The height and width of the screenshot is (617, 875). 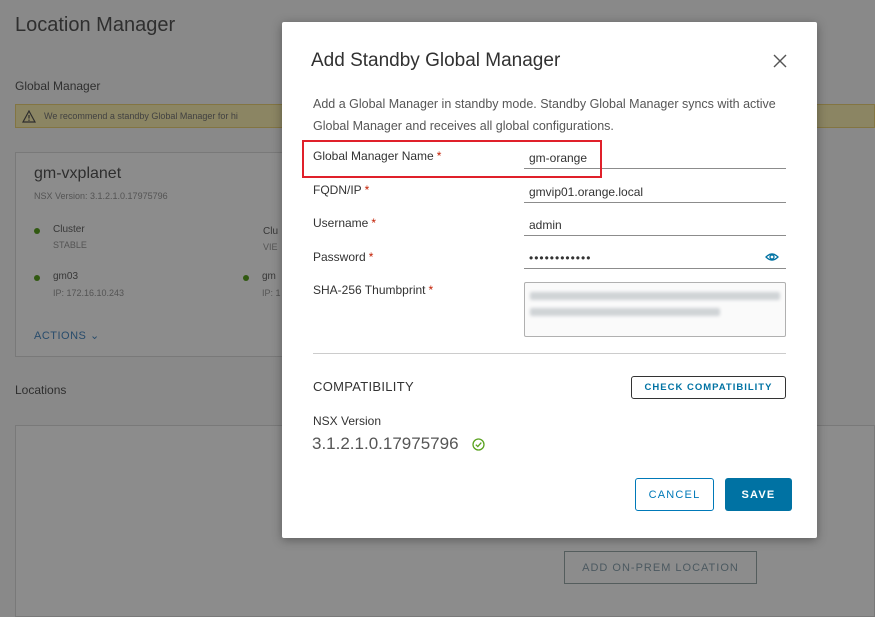 What do you see at coordinates (347, 421) in the screenshot?
I see `nsx-version-label: NSX Version` at bounding box center [347, 421].